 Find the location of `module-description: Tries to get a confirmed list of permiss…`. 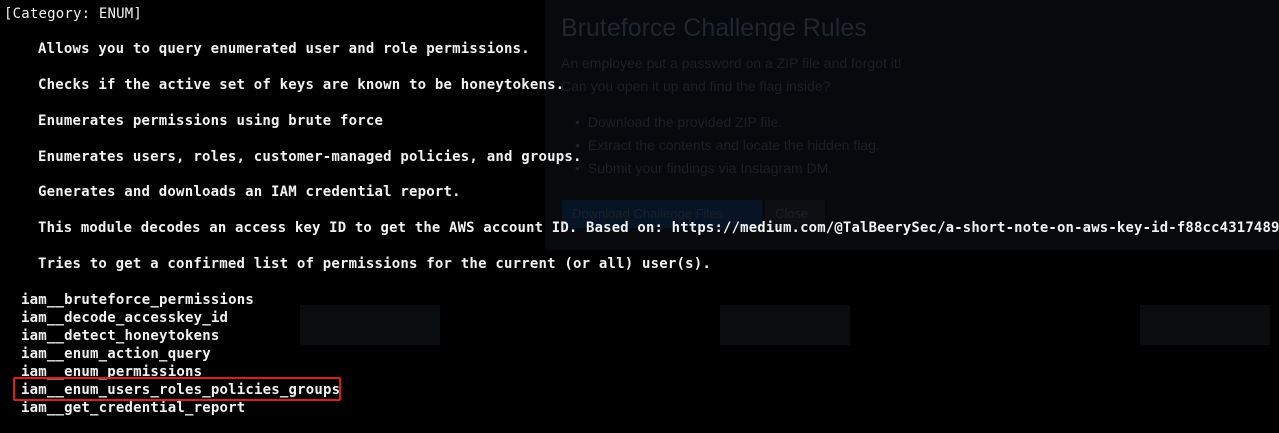

module-description: Tries to get a confirmed list of permiss… is located at coordinates (375, 264).